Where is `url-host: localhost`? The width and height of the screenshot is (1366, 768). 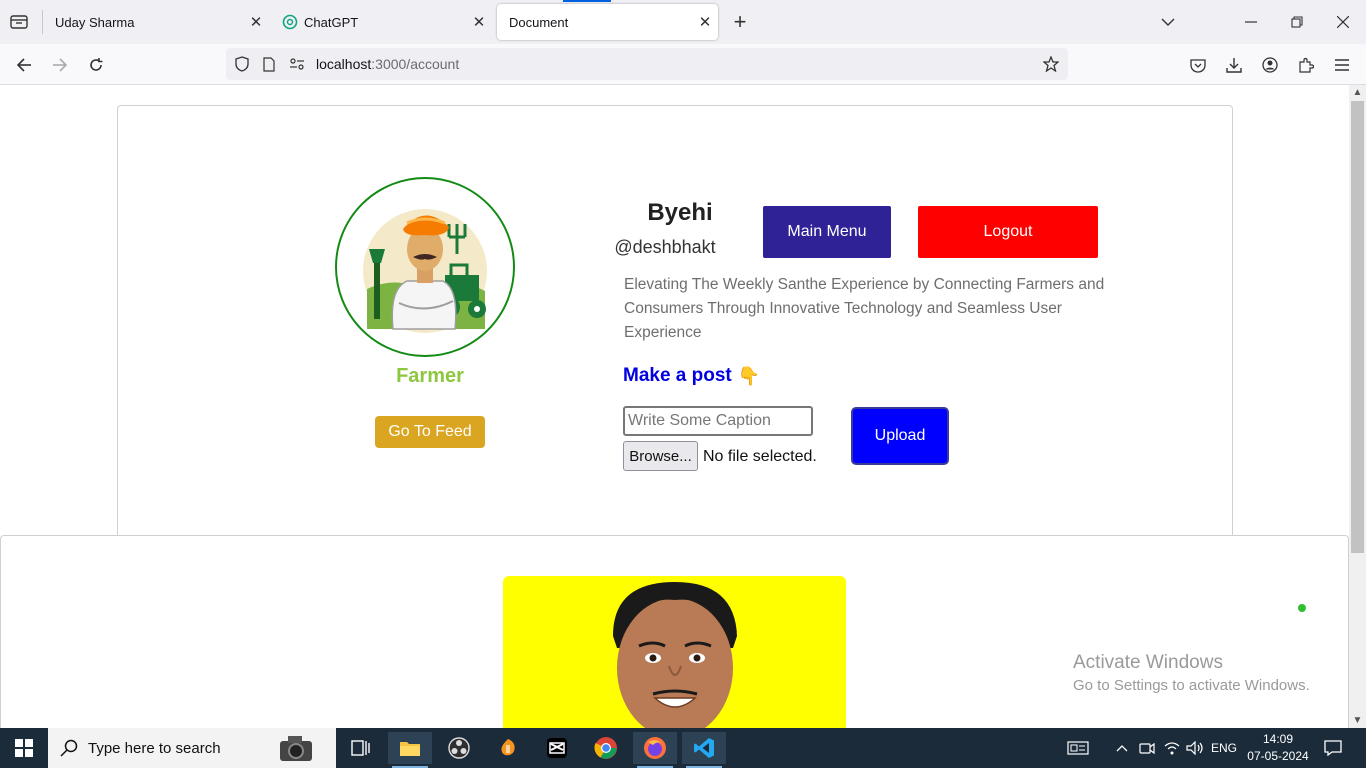 url-host: localhost is located at coordinates (344, 64).